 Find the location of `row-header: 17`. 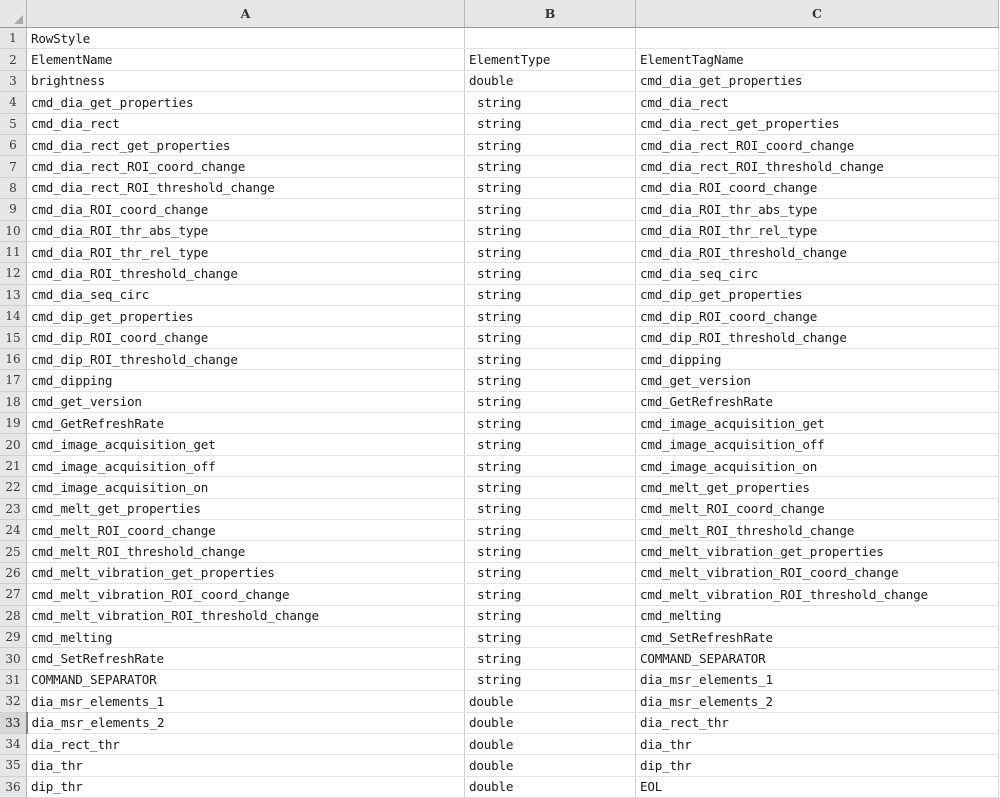

row-header: 17 is located at coordinates (13, 380).